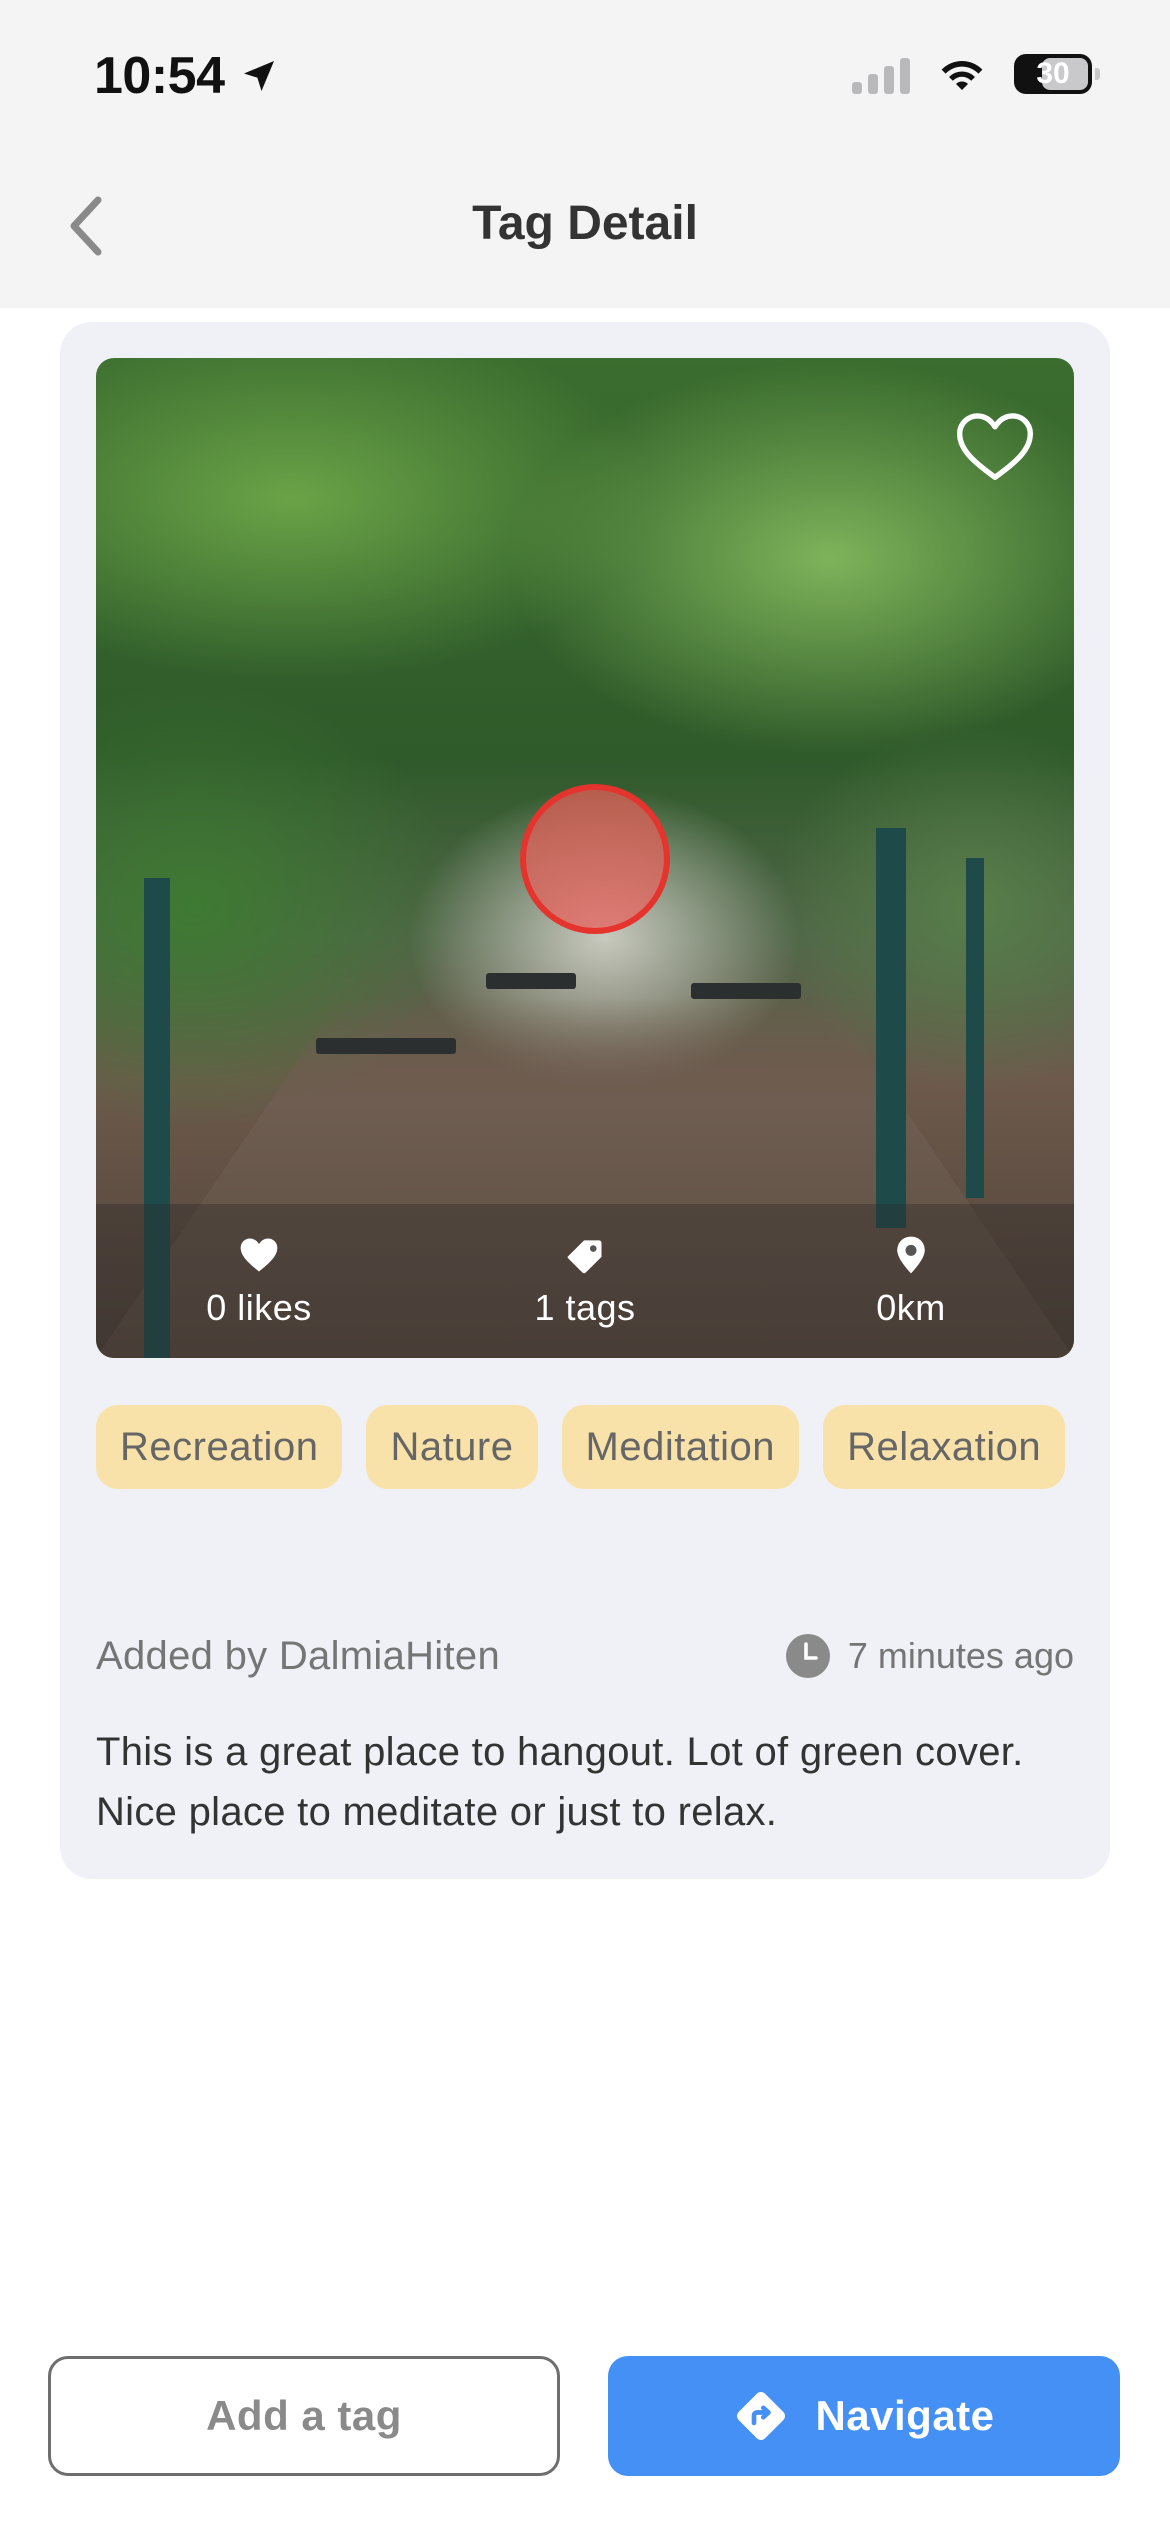 Image resolution: width=1170 pixels, height=2532 pixels. I want to click on add-tag-button: Add a tag, so click(304, 2416).